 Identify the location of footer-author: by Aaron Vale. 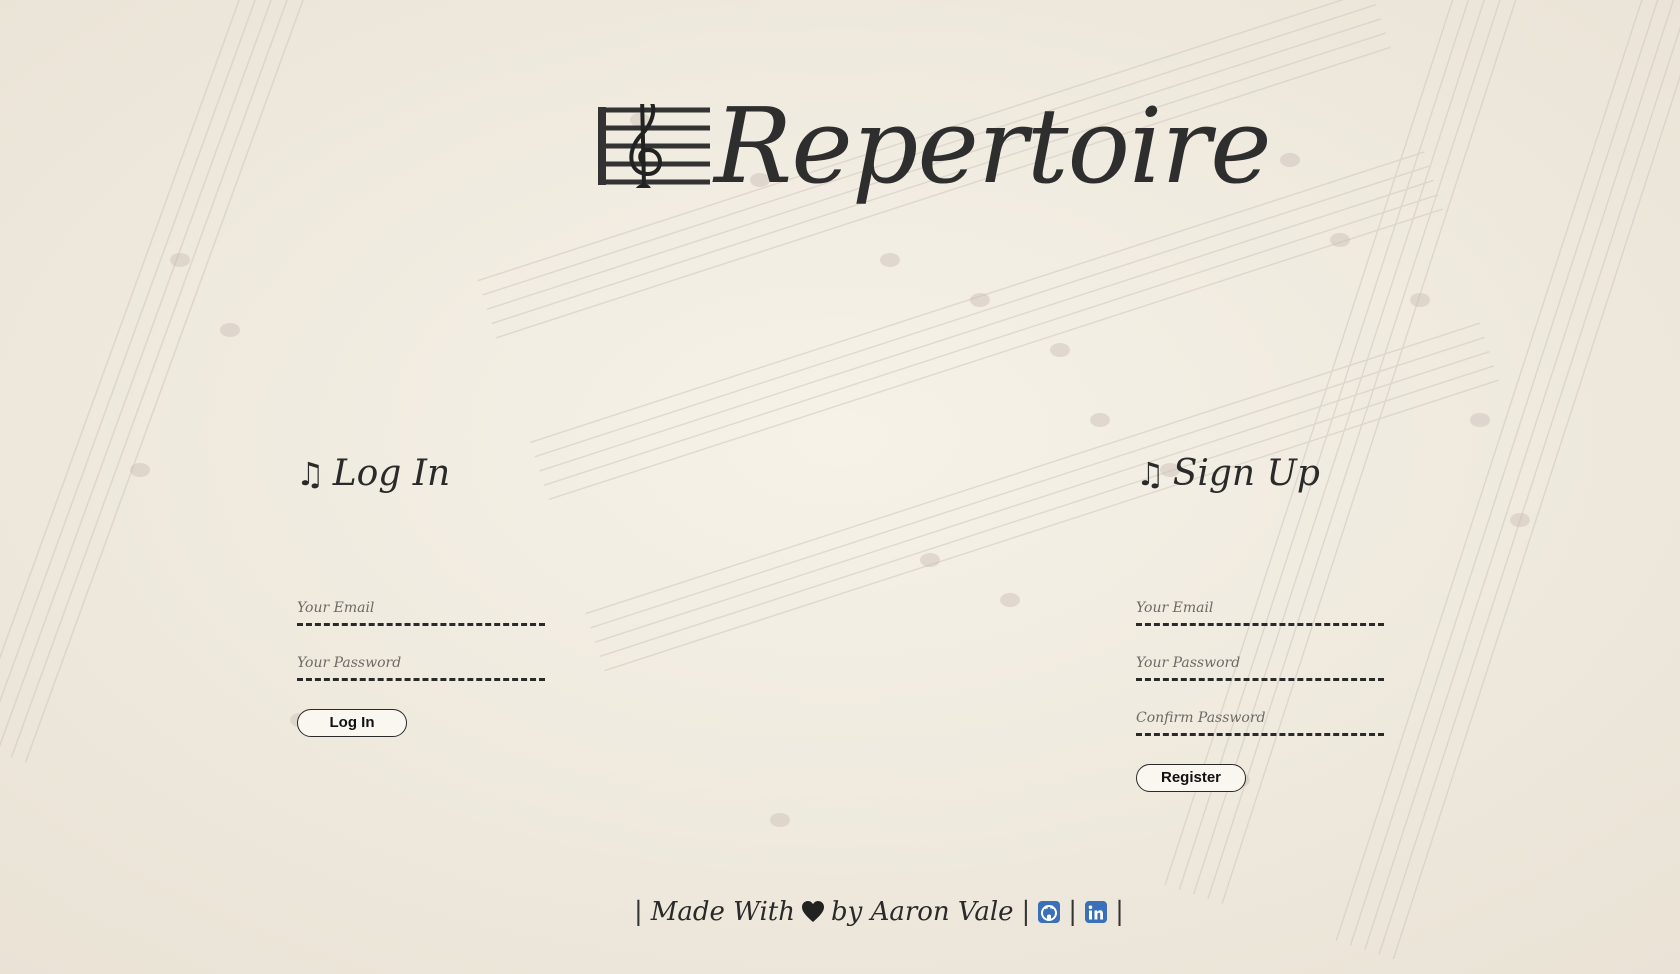
(922, 912).